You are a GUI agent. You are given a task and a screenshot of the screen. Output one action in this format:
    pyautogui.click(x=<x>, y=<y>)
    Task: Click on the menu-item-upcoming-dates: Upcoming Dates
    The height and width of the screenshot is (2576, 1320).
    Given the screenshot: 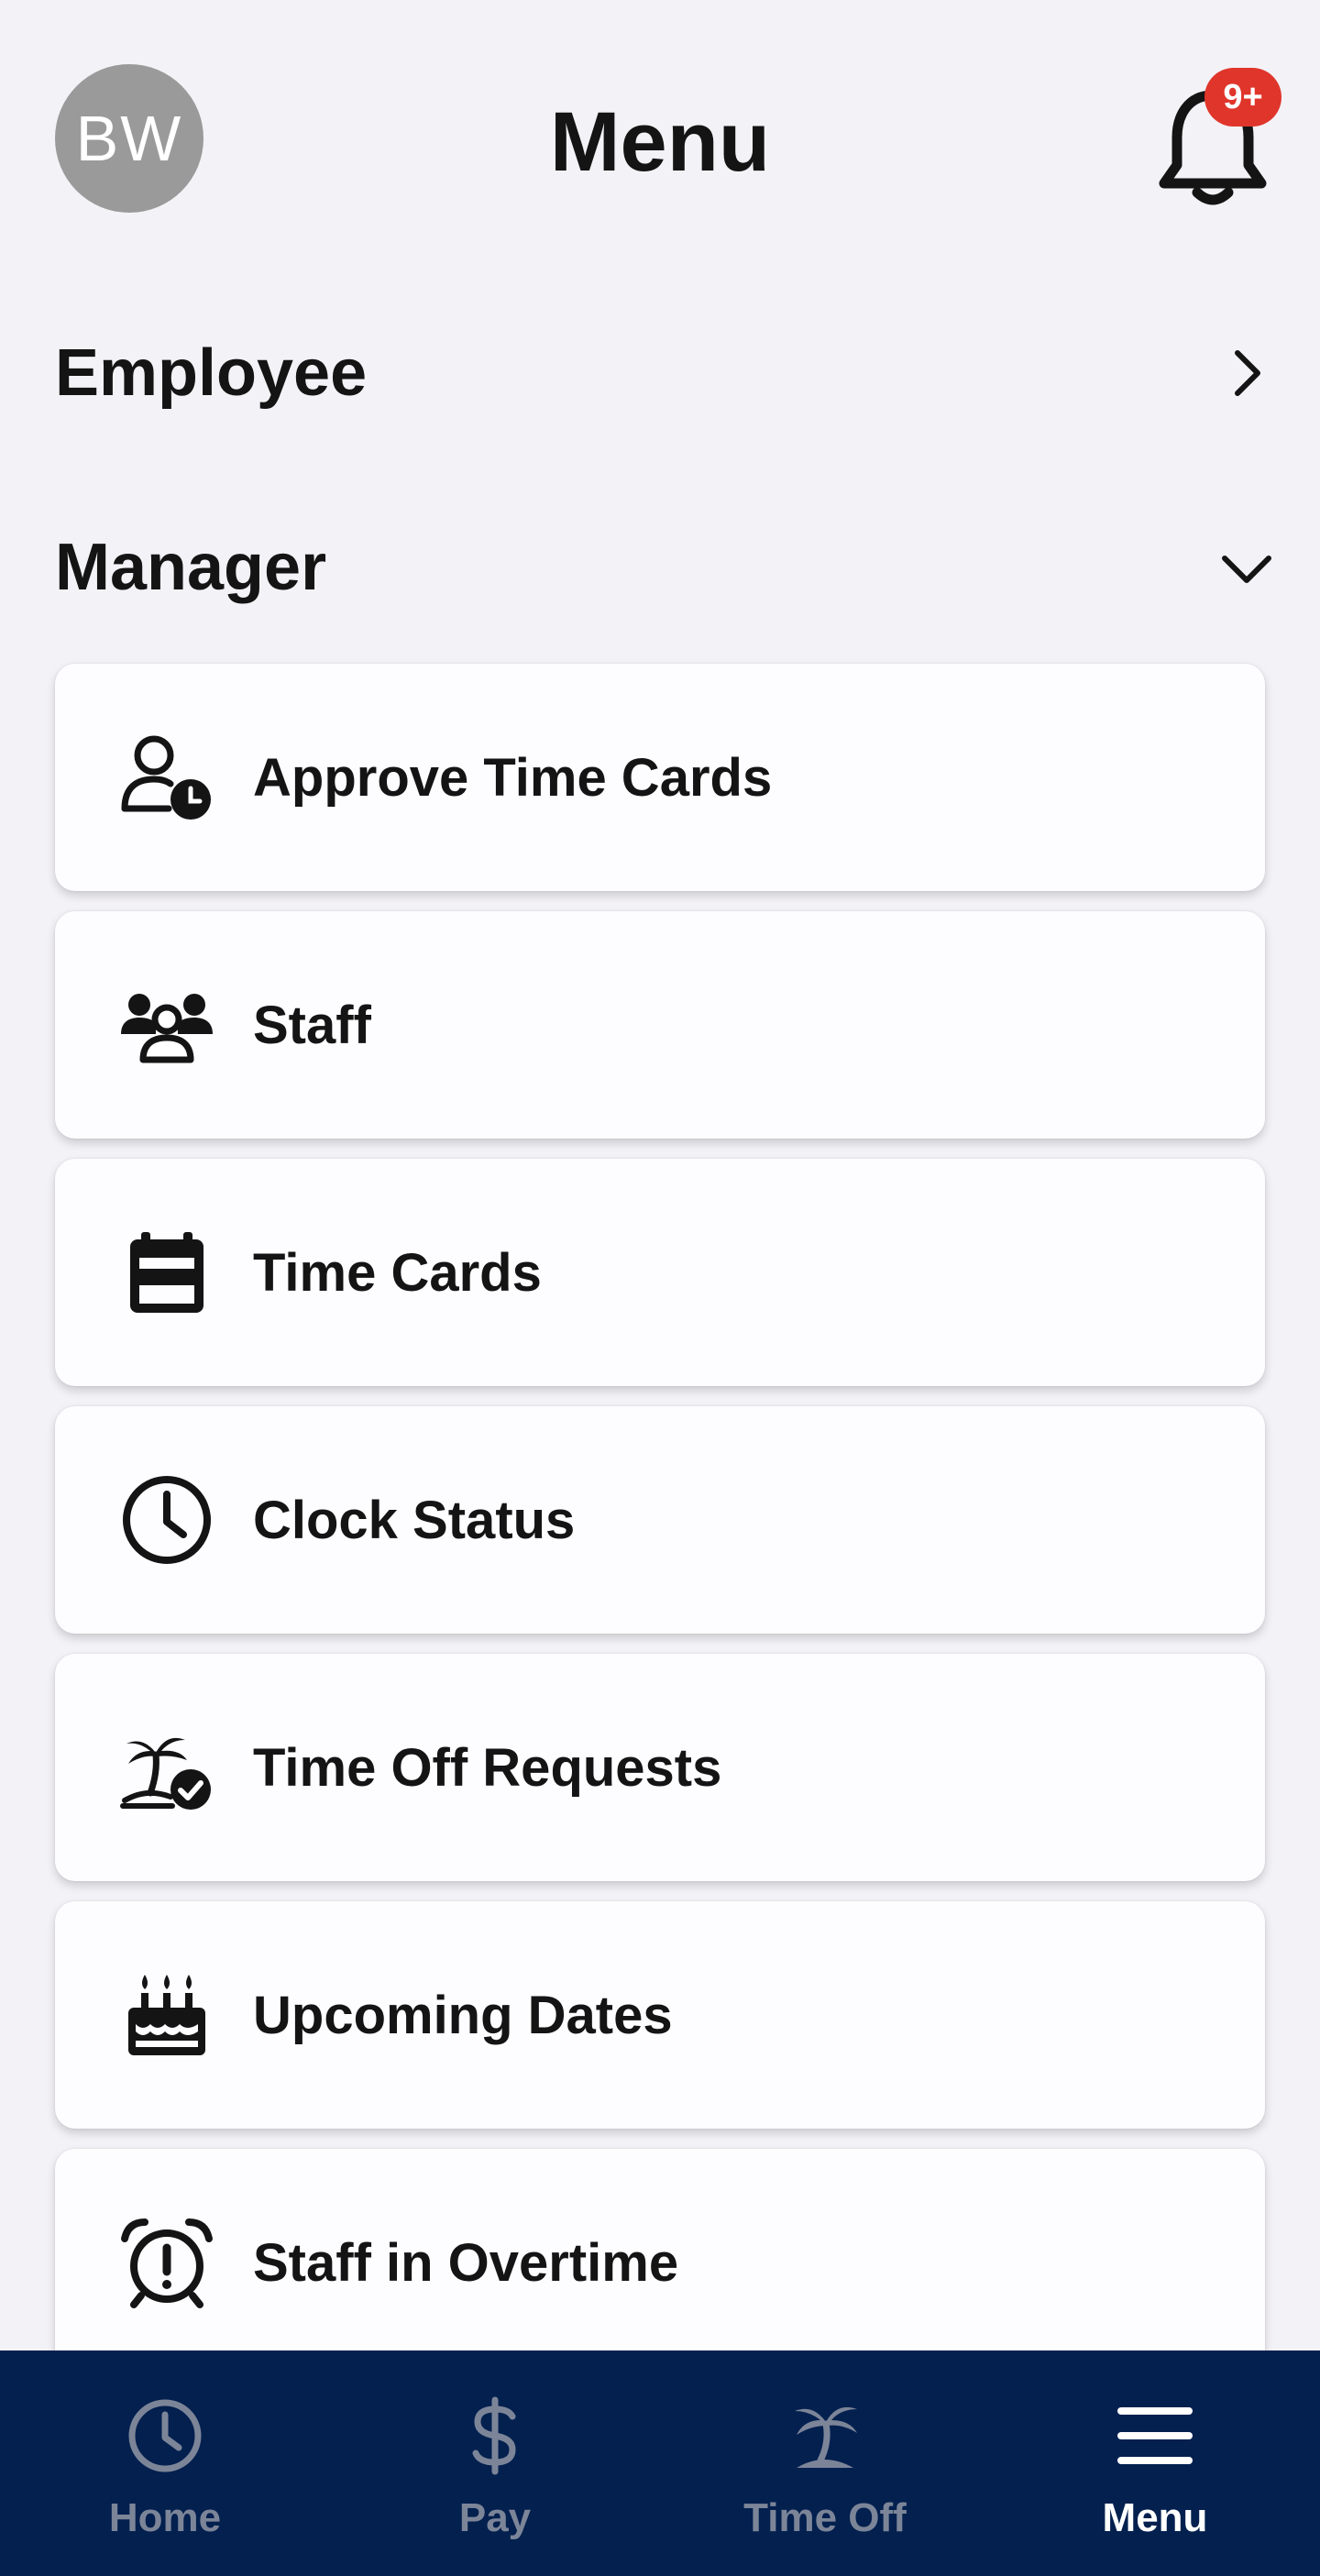 What is the action you would take?
    pyautogui.click(x=660, y=2015)
    